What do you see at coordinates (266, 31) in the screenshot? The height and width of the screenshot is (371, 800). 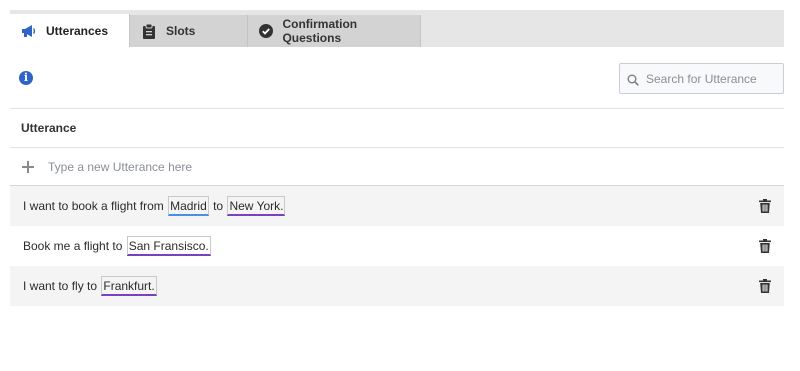 I see `check-circle-icon` at bounding box center [266, 31].